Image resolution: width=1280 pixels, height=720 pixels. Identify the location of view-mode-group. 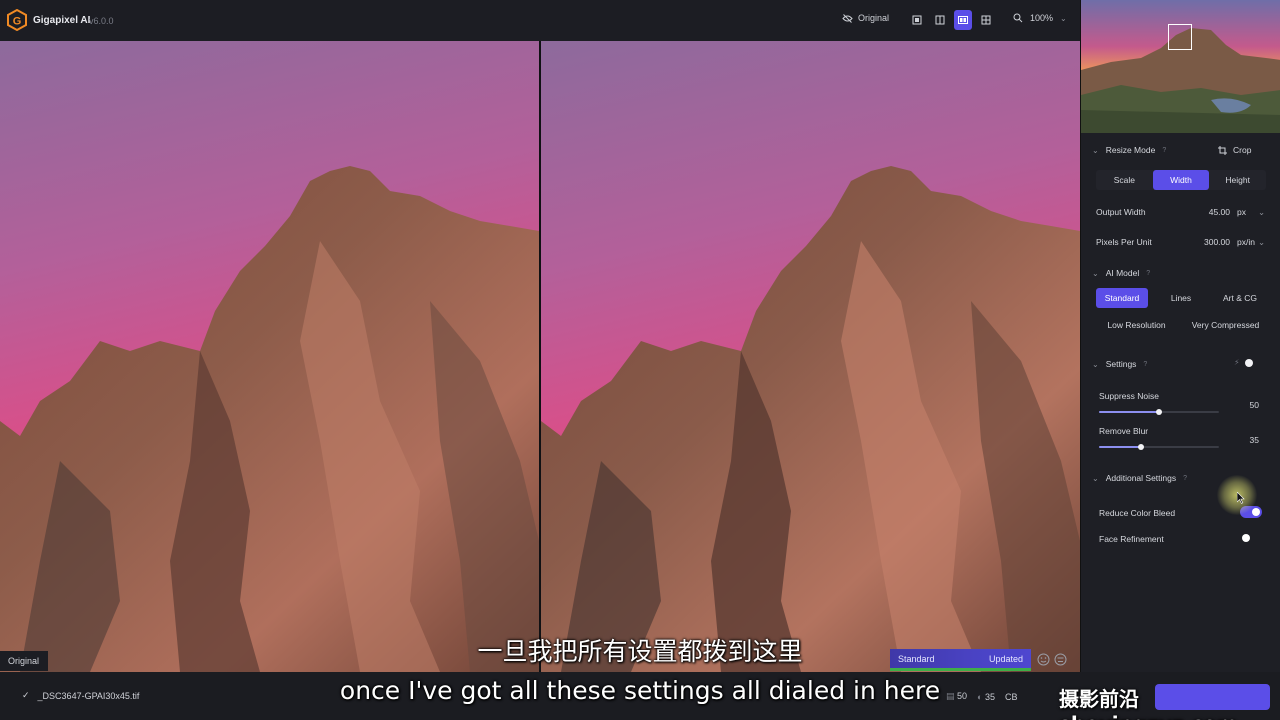
(951, 20).